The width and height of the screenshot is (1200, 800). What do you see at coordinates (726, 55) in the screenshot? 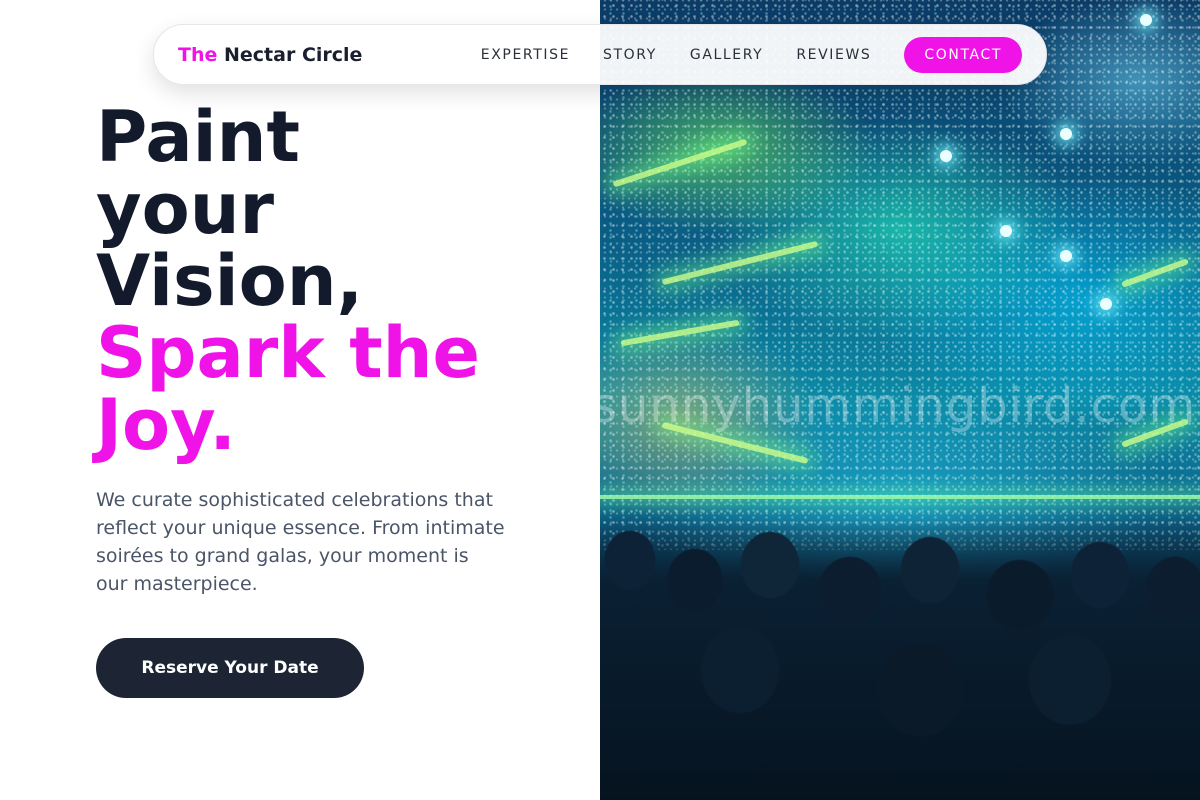
I see `nav-link-gallery: GALLERY` at bounding box center [726, 55].